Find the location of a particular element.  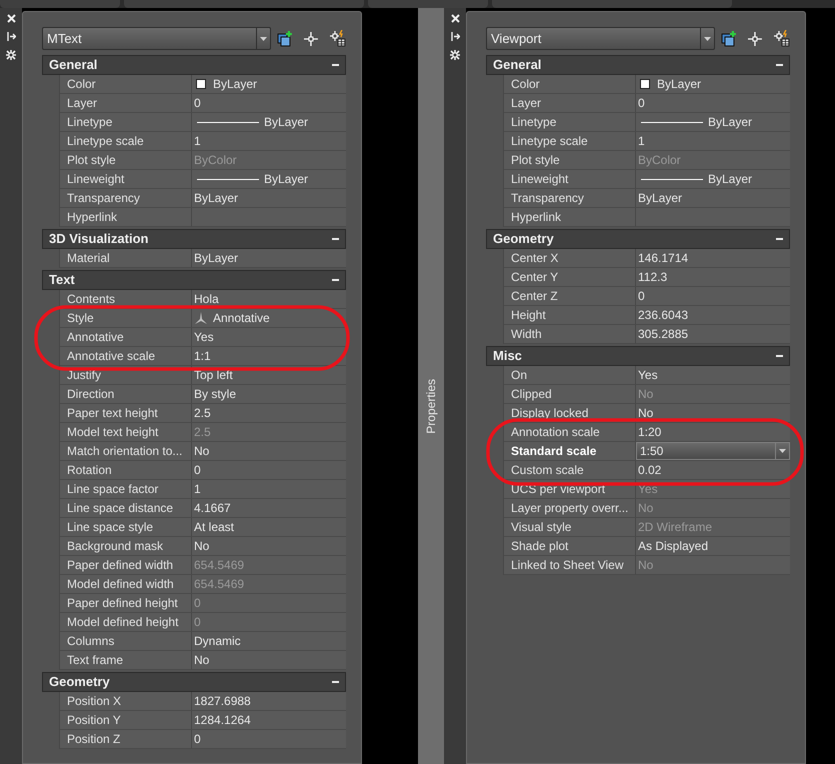

property-label: Visual style is located at coordinates (541, 527).